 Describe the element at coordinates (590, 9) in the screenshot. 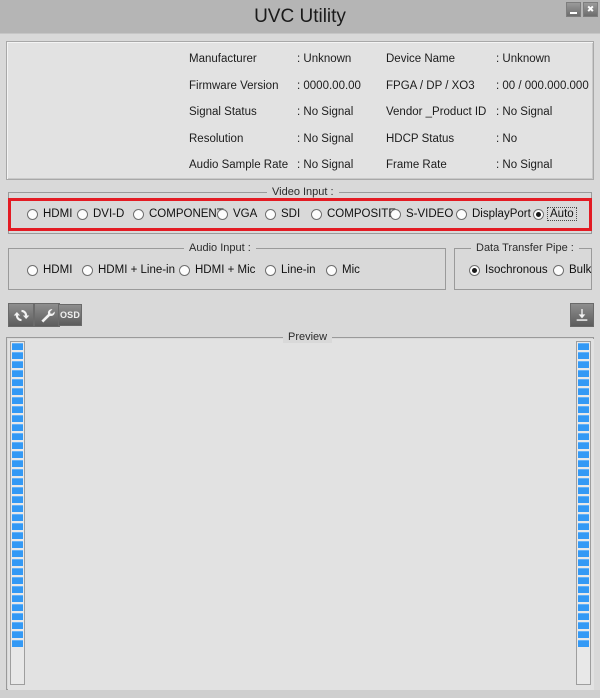

I see `close-button: ✖` at that location.